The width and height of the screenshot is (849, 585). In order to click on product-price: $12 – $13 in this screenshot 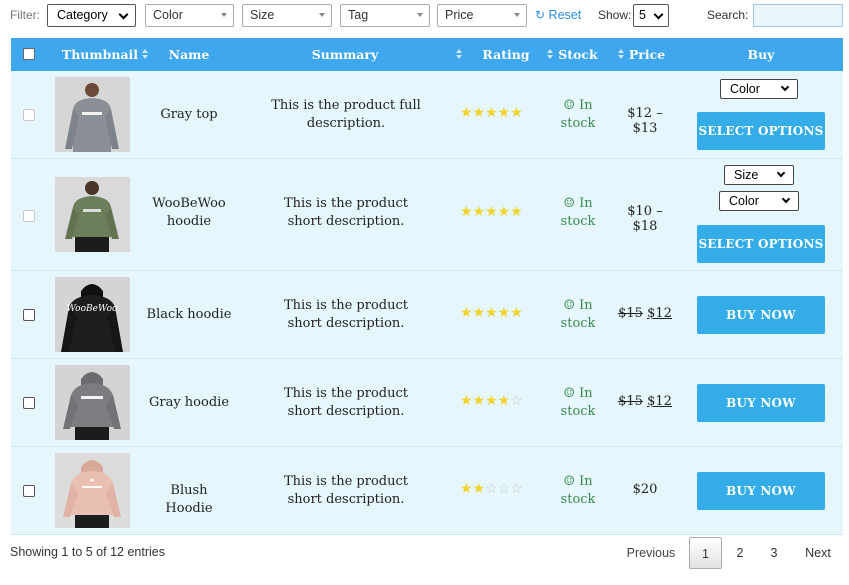, I will do `click(645, 121)`.